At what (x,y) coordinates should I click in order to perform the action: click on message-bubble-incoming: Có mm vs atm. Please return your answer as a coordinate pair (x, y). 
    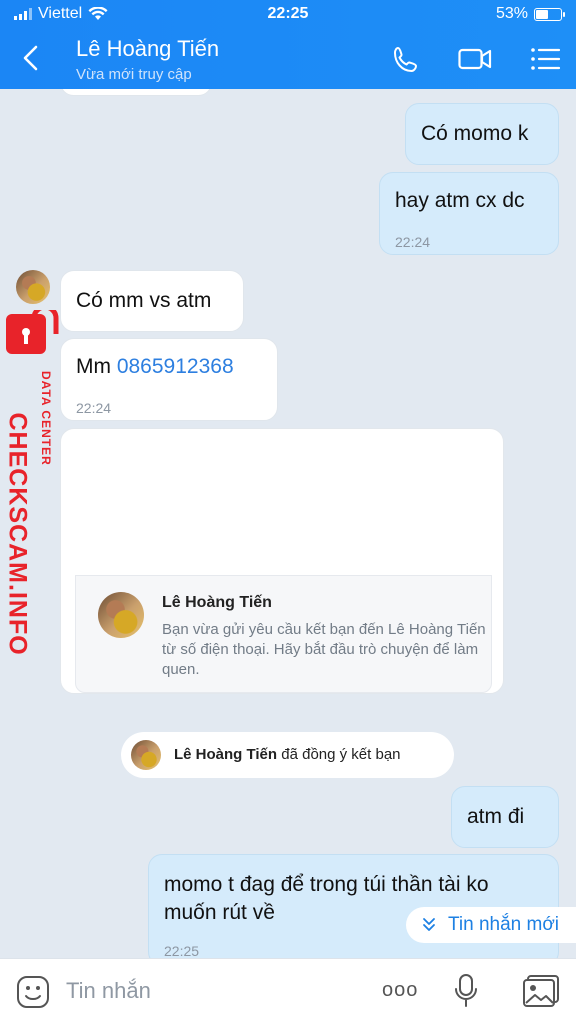
    Looking at the image, I should click on (152, 301).